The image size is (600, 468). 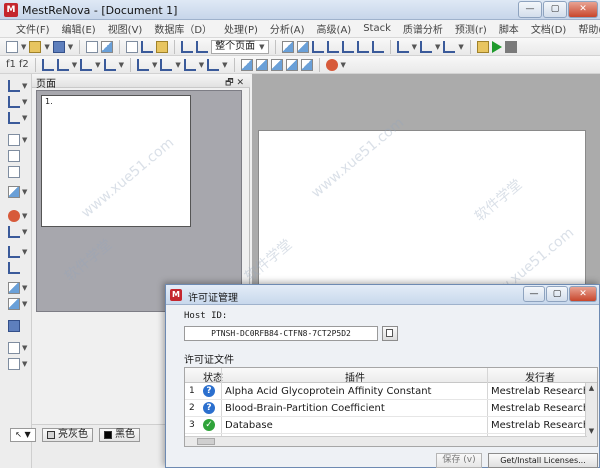 I want to click on new-document-icon, so click(x=12, y=46).